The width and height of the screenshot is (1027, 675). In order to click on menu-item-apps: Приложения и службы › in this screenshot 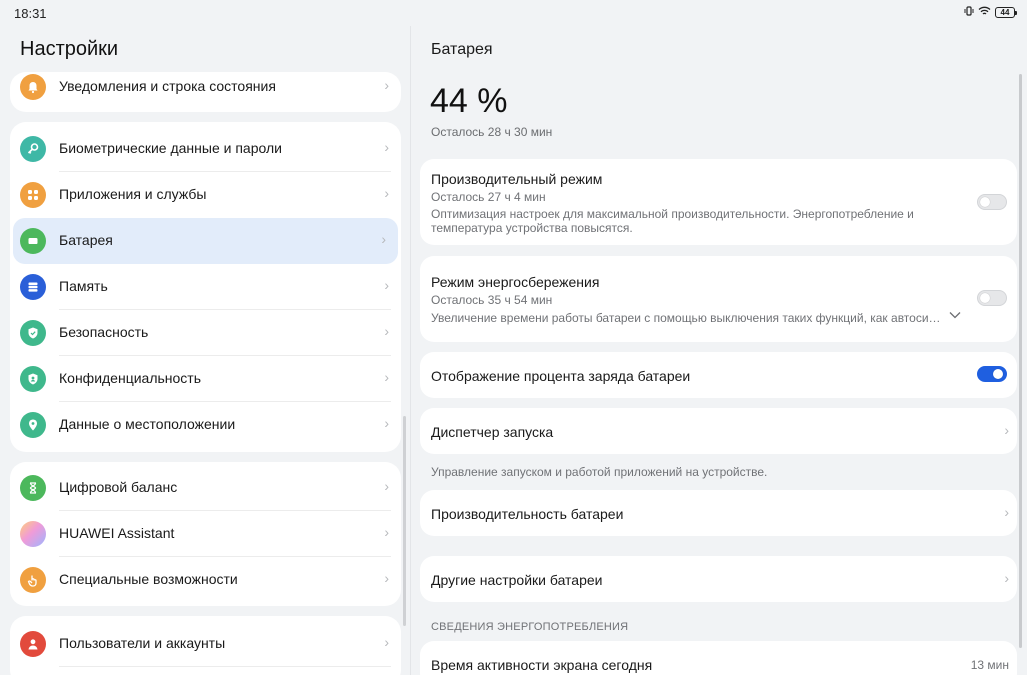, I will do `click(205, 195)`.